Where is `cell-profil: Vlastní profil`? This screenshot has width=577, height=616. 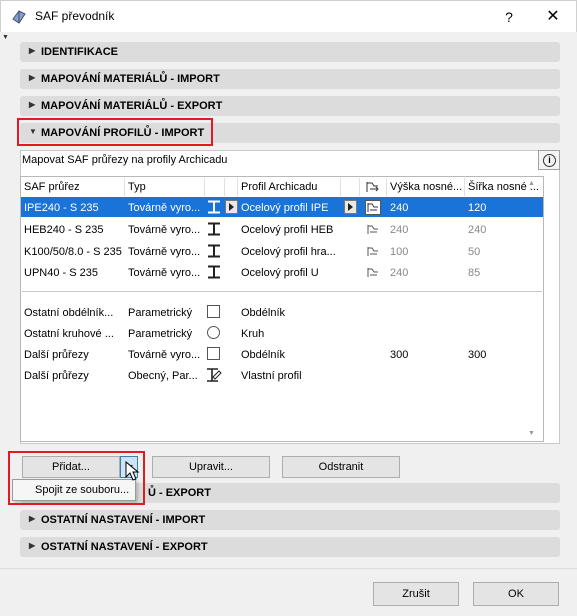 cell-profil: Vlastní profil is located at coordinates (271, 376).